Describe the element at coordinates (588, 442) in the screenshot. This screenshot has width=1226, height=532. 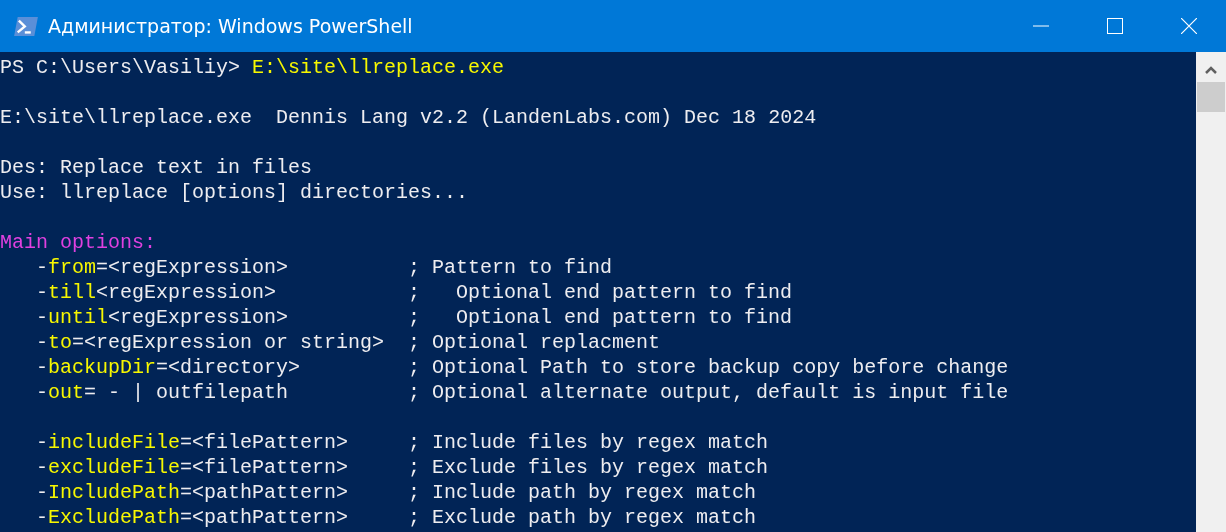
I see `option-description: ; Include files by regex match` at that location.